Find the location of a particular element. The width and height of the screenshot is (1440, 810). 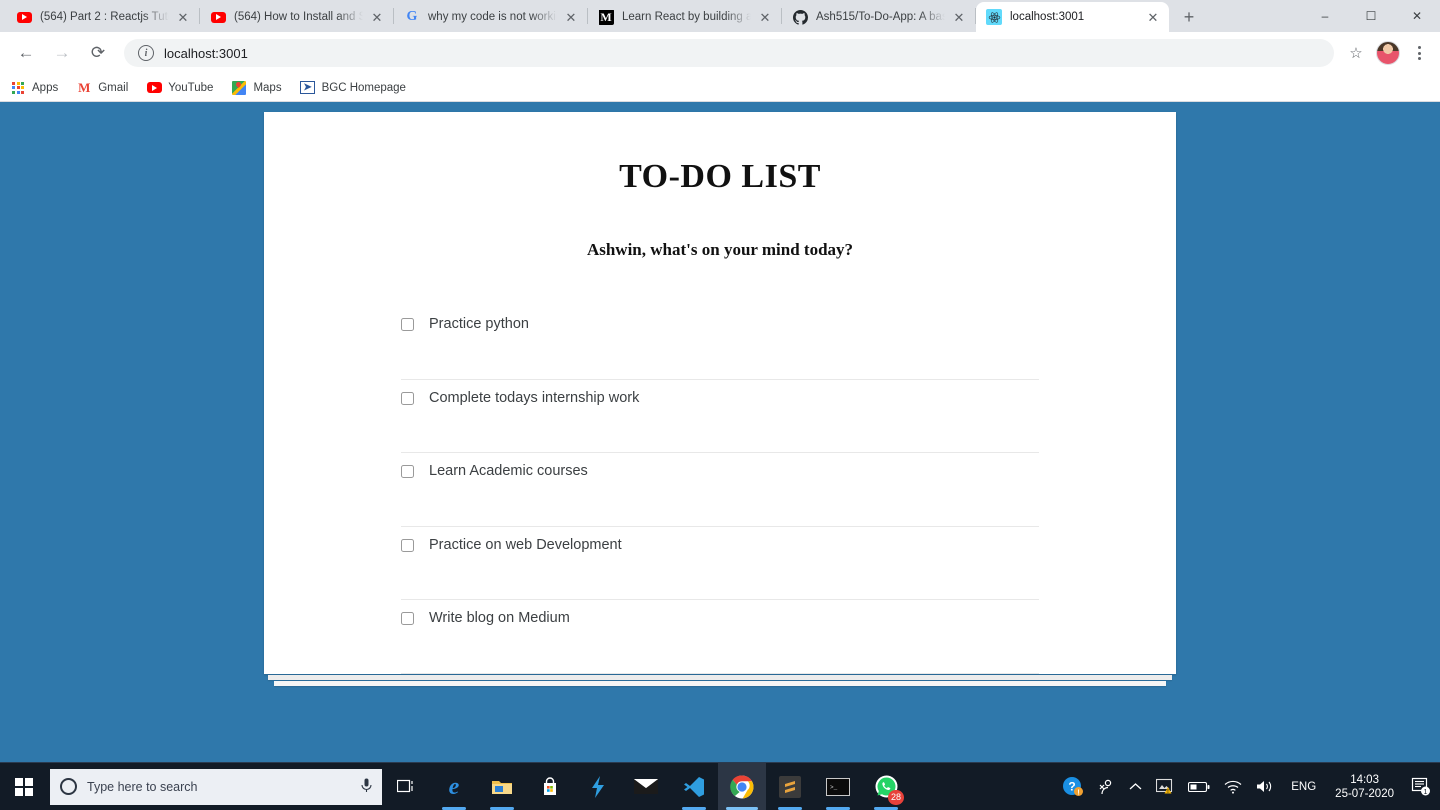

battery-icon is located at coordinates (1199, 786).